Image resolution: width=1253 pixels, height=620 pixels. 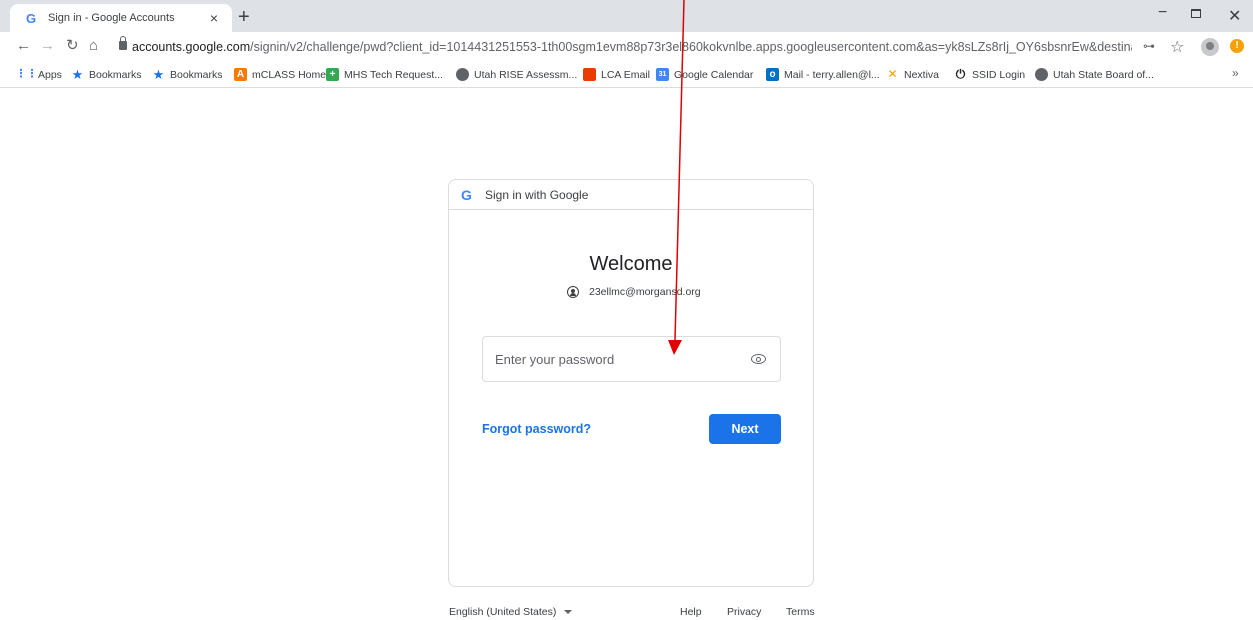 I want to click on profile-avatar-icon, so click(x=1210, y=47).